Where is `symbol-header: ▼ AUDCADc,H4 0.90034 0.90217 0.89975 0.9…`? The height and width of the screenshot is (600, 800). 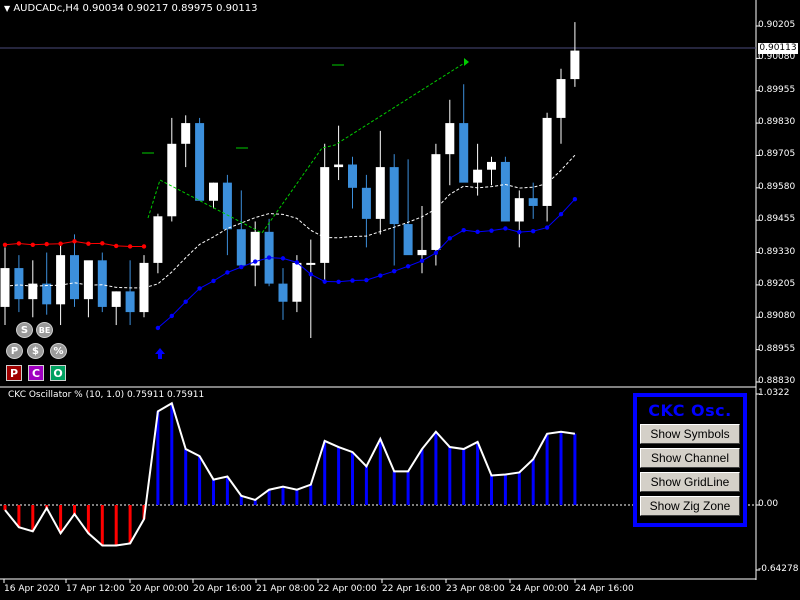 symbol-header: ▼ AUDCADc,H4 0.90034 0.90217 0.89975 0.9… is located at coordinates (130, 8).